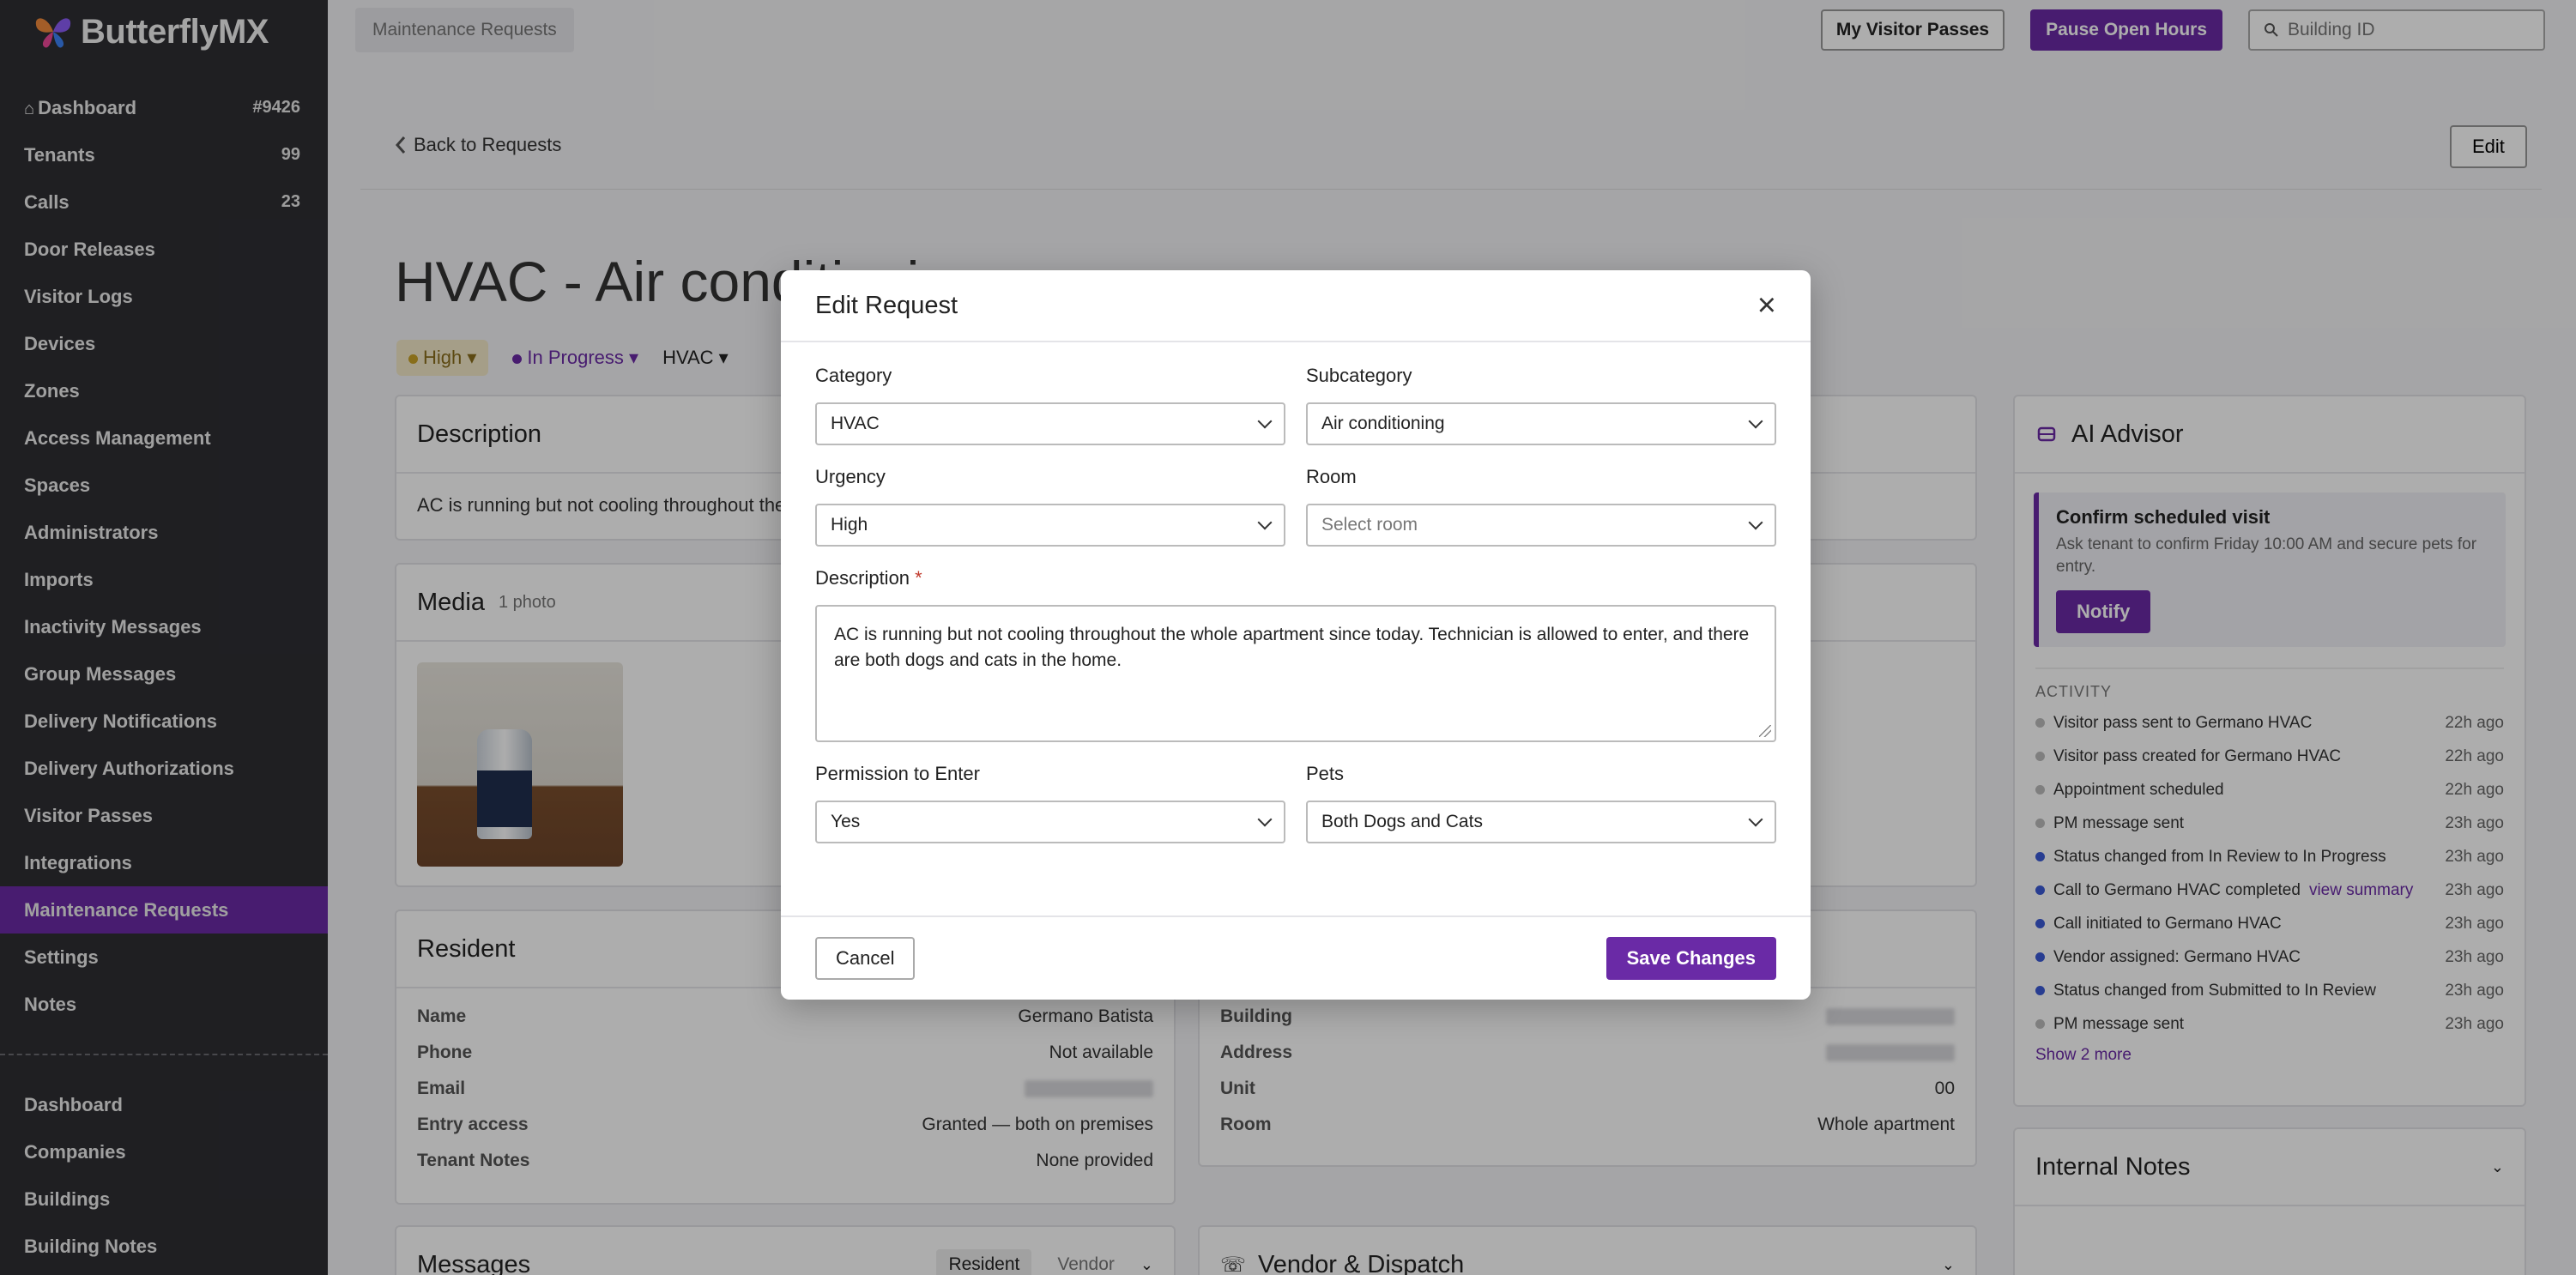 This screenshot has width=2576, height=1275. Describe the element at coordinates (865, 959) in the screenshot. I see `cancel-button: Cancel` at that location.